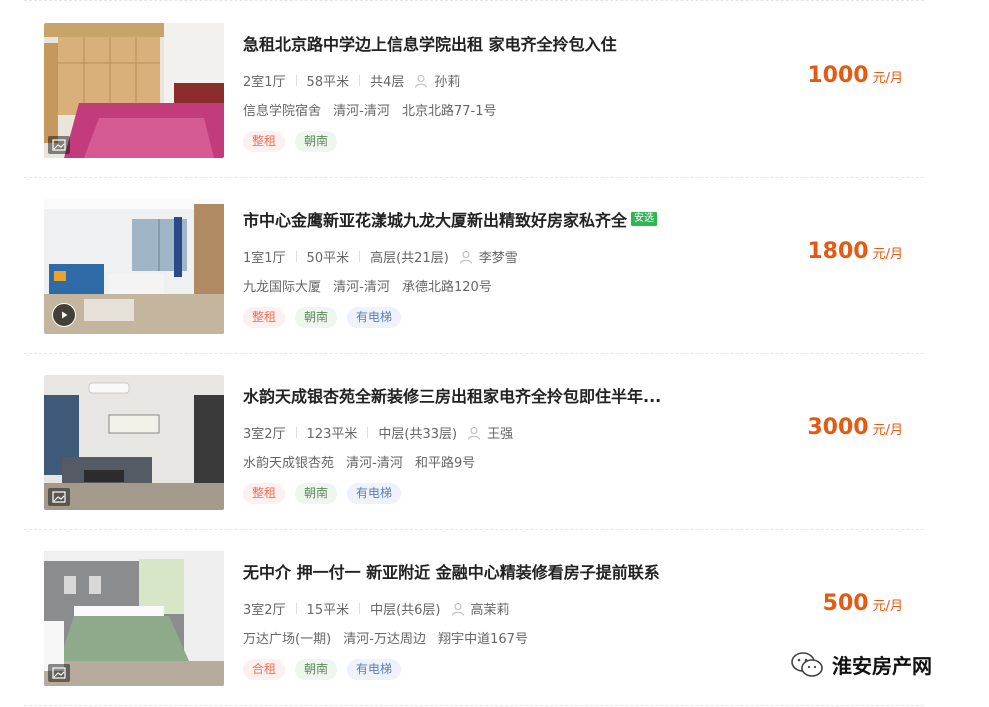 The height and width of the screenshot is (707, 989). Describe the element at coordinates (845, 603) in the screenshot. I see `price-value: 500` at that location.